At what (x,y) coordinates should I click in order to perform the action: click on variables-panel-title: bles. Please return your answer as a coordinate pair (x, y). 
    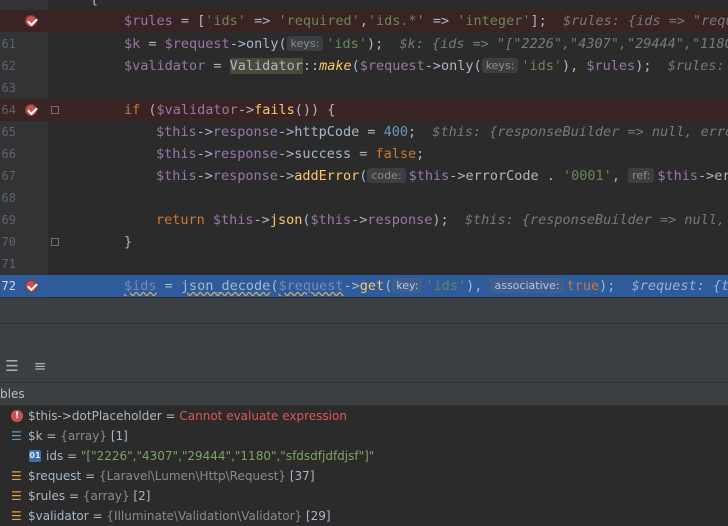
    Looking at the image, I should click on (364, 394).